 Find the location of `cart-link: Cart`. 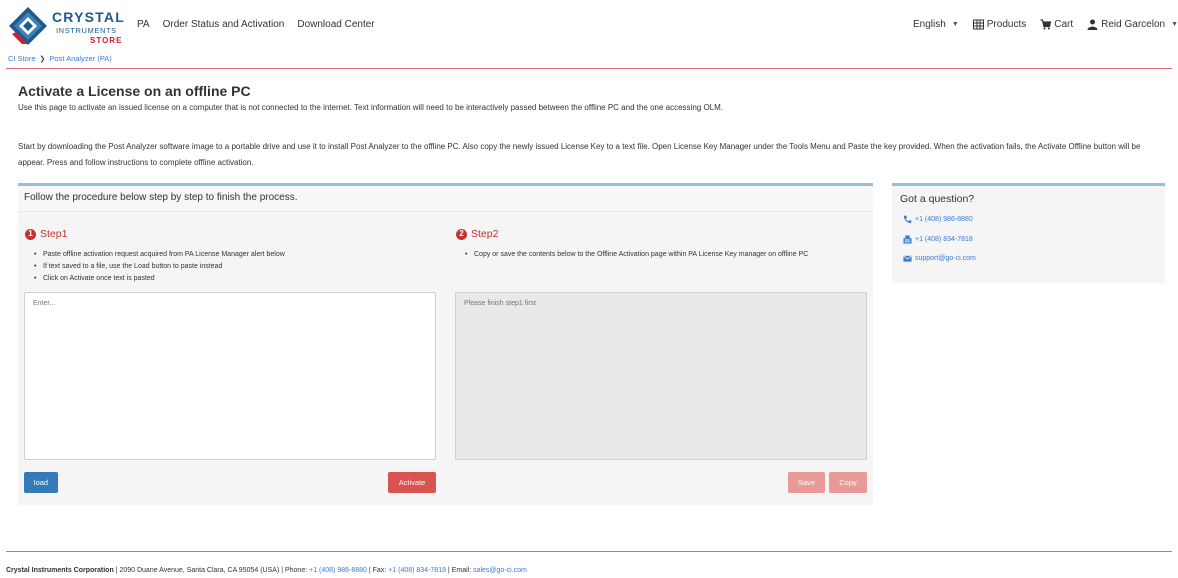

cart-link: Cart is located at coordinates (1056, 24).